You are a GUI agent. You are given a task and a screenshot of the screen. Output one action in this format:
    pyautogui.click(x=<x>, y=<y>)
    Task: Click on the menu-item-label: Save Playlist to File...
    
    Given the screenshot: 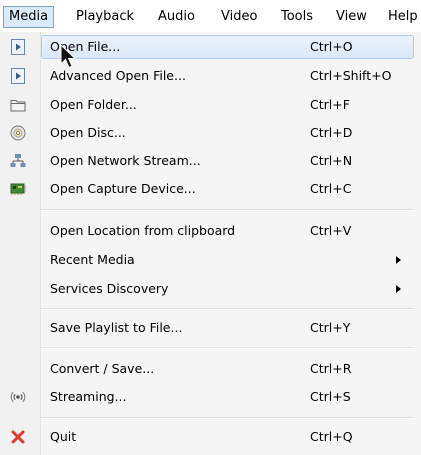 What is the action you would take?
    pyautogui.click(x=116, y=327)
    